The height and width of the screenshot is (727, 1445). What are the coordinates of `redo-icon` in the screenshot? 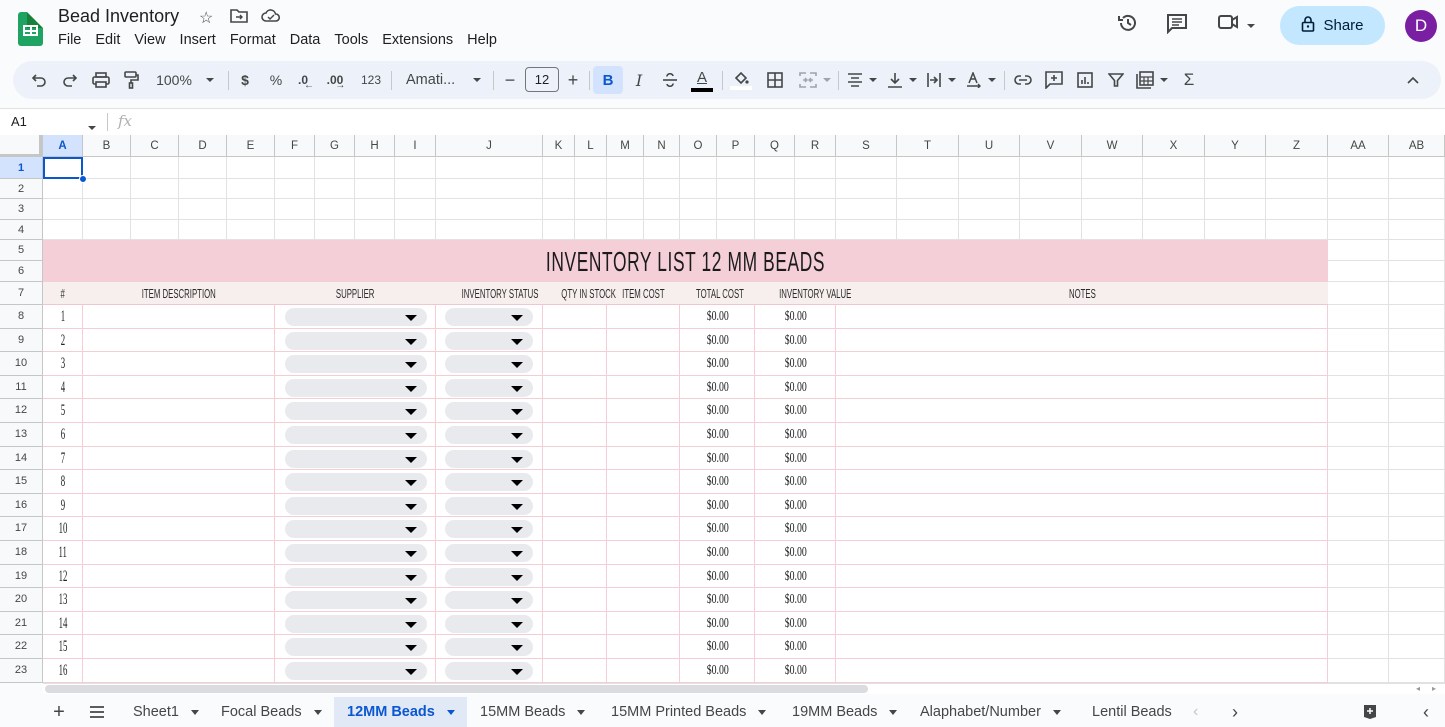 It's located at (70, 80).